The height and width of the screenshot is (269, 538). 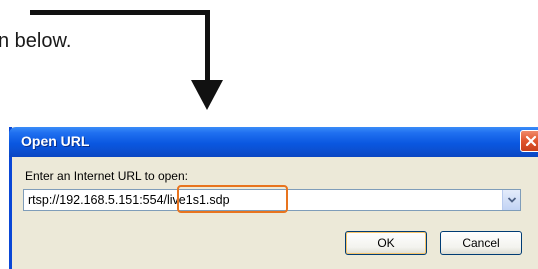 I want to click on cancel-button: Cancel, so click(x=481, y=243).